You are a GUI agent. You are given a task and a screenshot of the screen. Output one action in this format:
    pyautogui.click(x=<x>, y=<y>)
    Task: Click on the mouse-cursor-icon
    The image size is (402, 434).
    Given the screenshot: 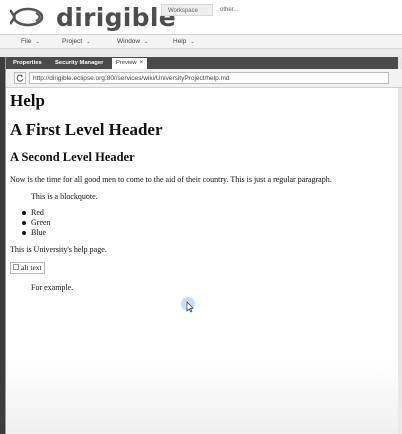 What is the action you would take?
    pyautogui.click(x=188, y=305)
    